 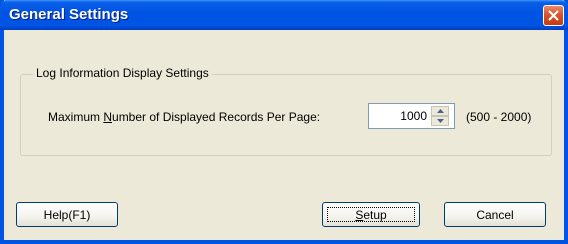 I want to click on spin-buttons, so click(x=441, y=116).